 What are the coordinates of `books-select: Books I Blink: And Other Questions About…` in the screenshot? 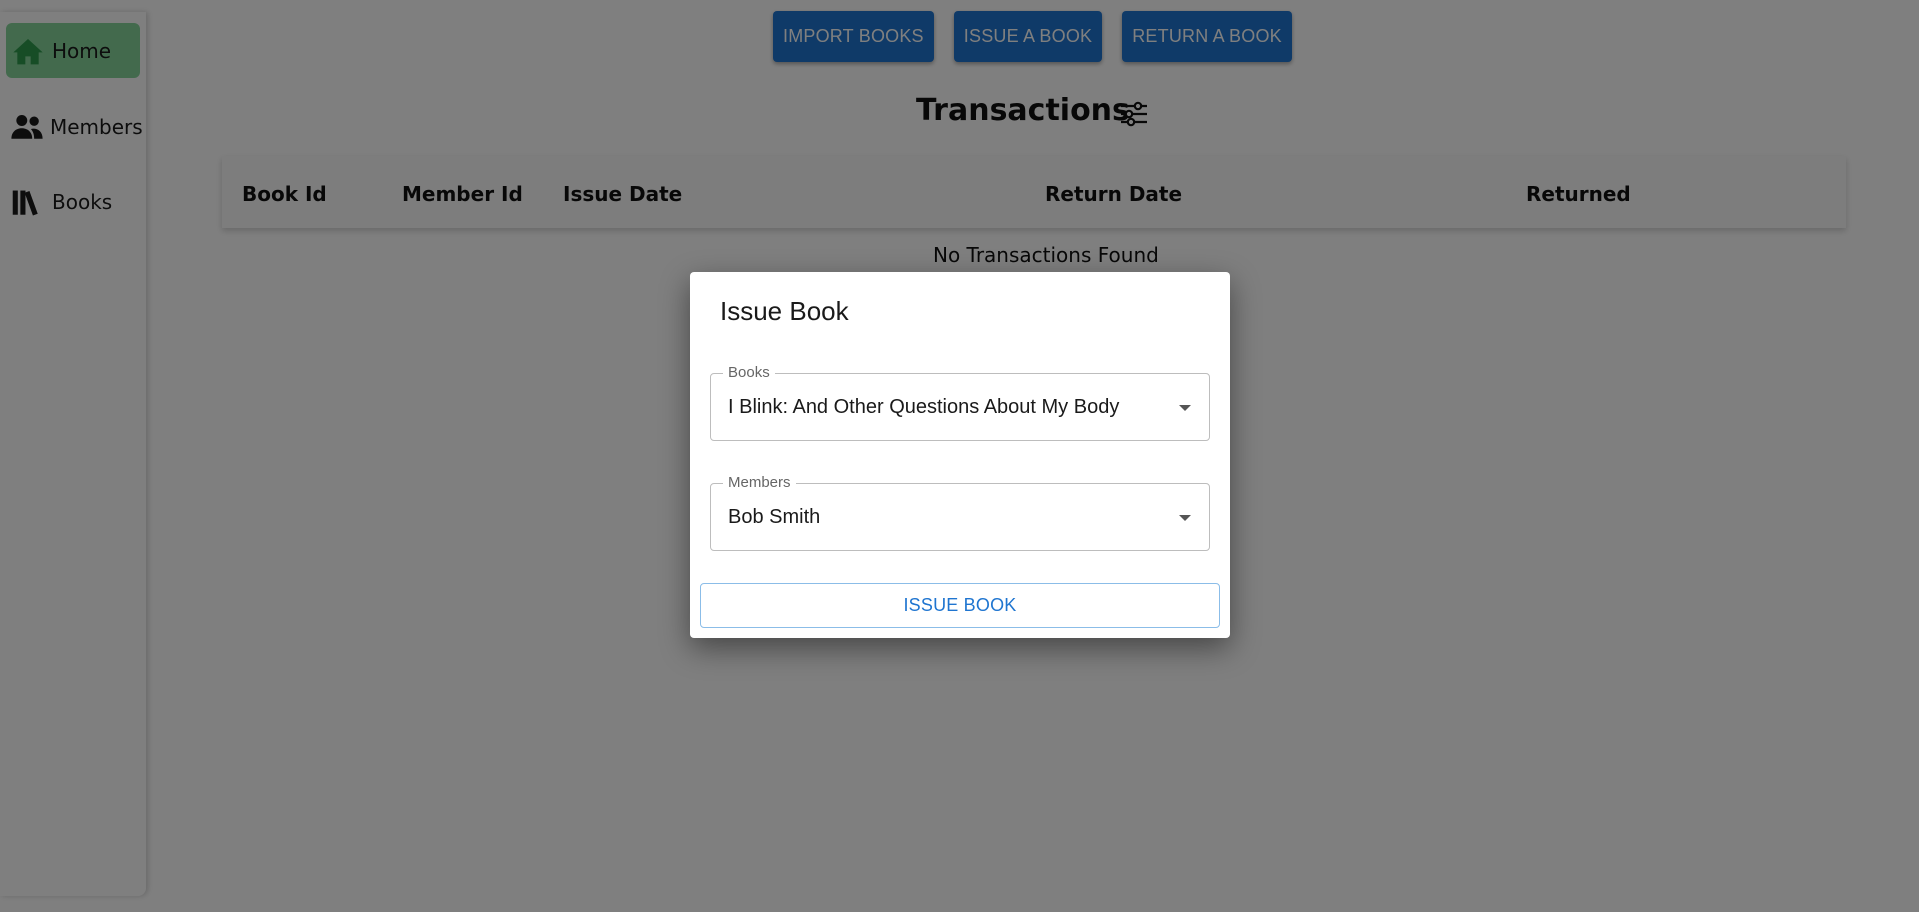 It's located at (960, 402).